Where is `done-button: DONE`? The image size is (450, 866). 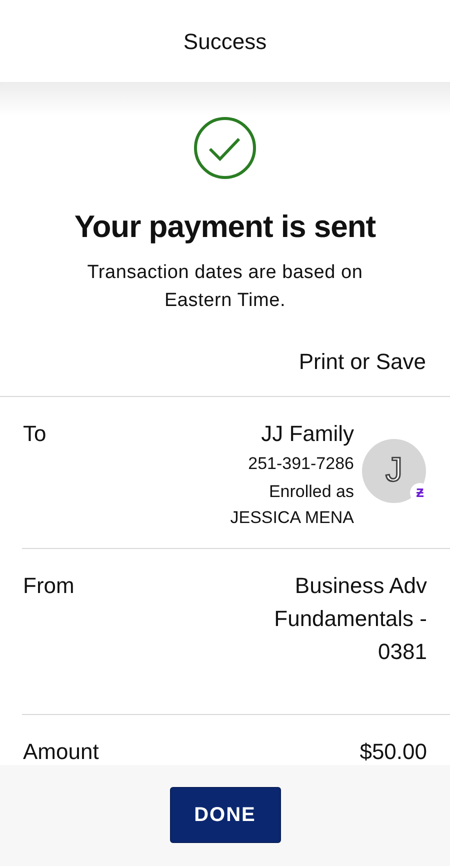
done-button: DONE is located at coordinates (225, 815).